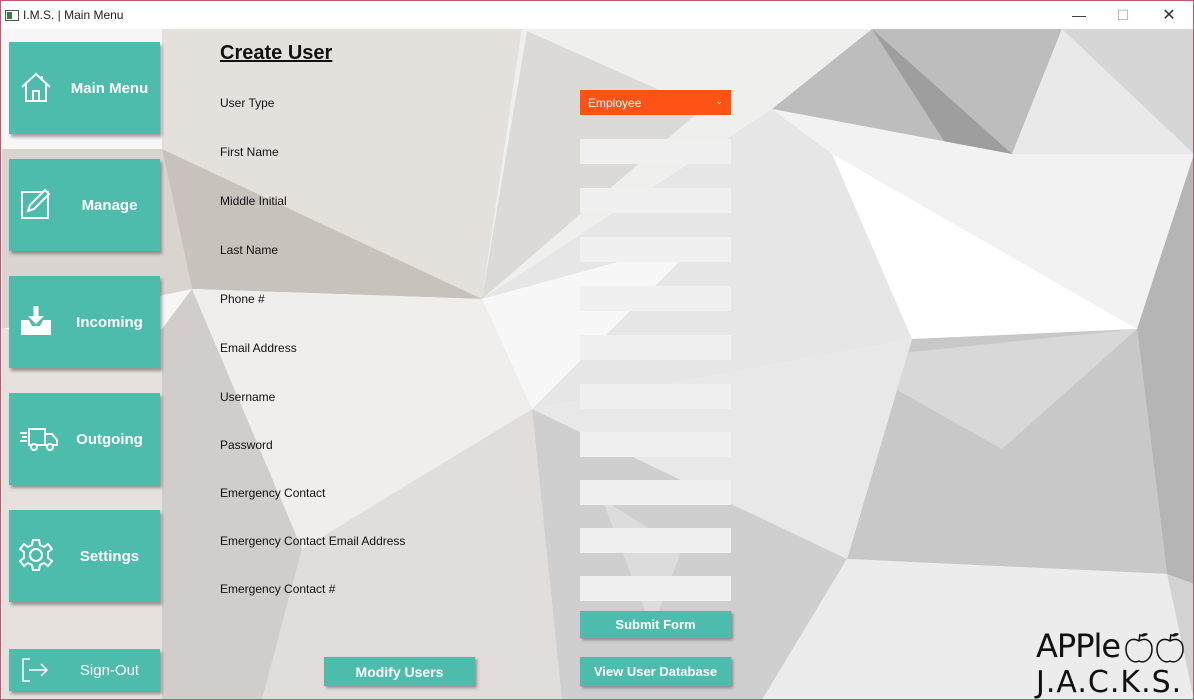  What do you see at coordinates (1109, 682) in the screenshot?
I see `logo-line-2: J.A.C.K.S.` at bounding box center [1109, 682].